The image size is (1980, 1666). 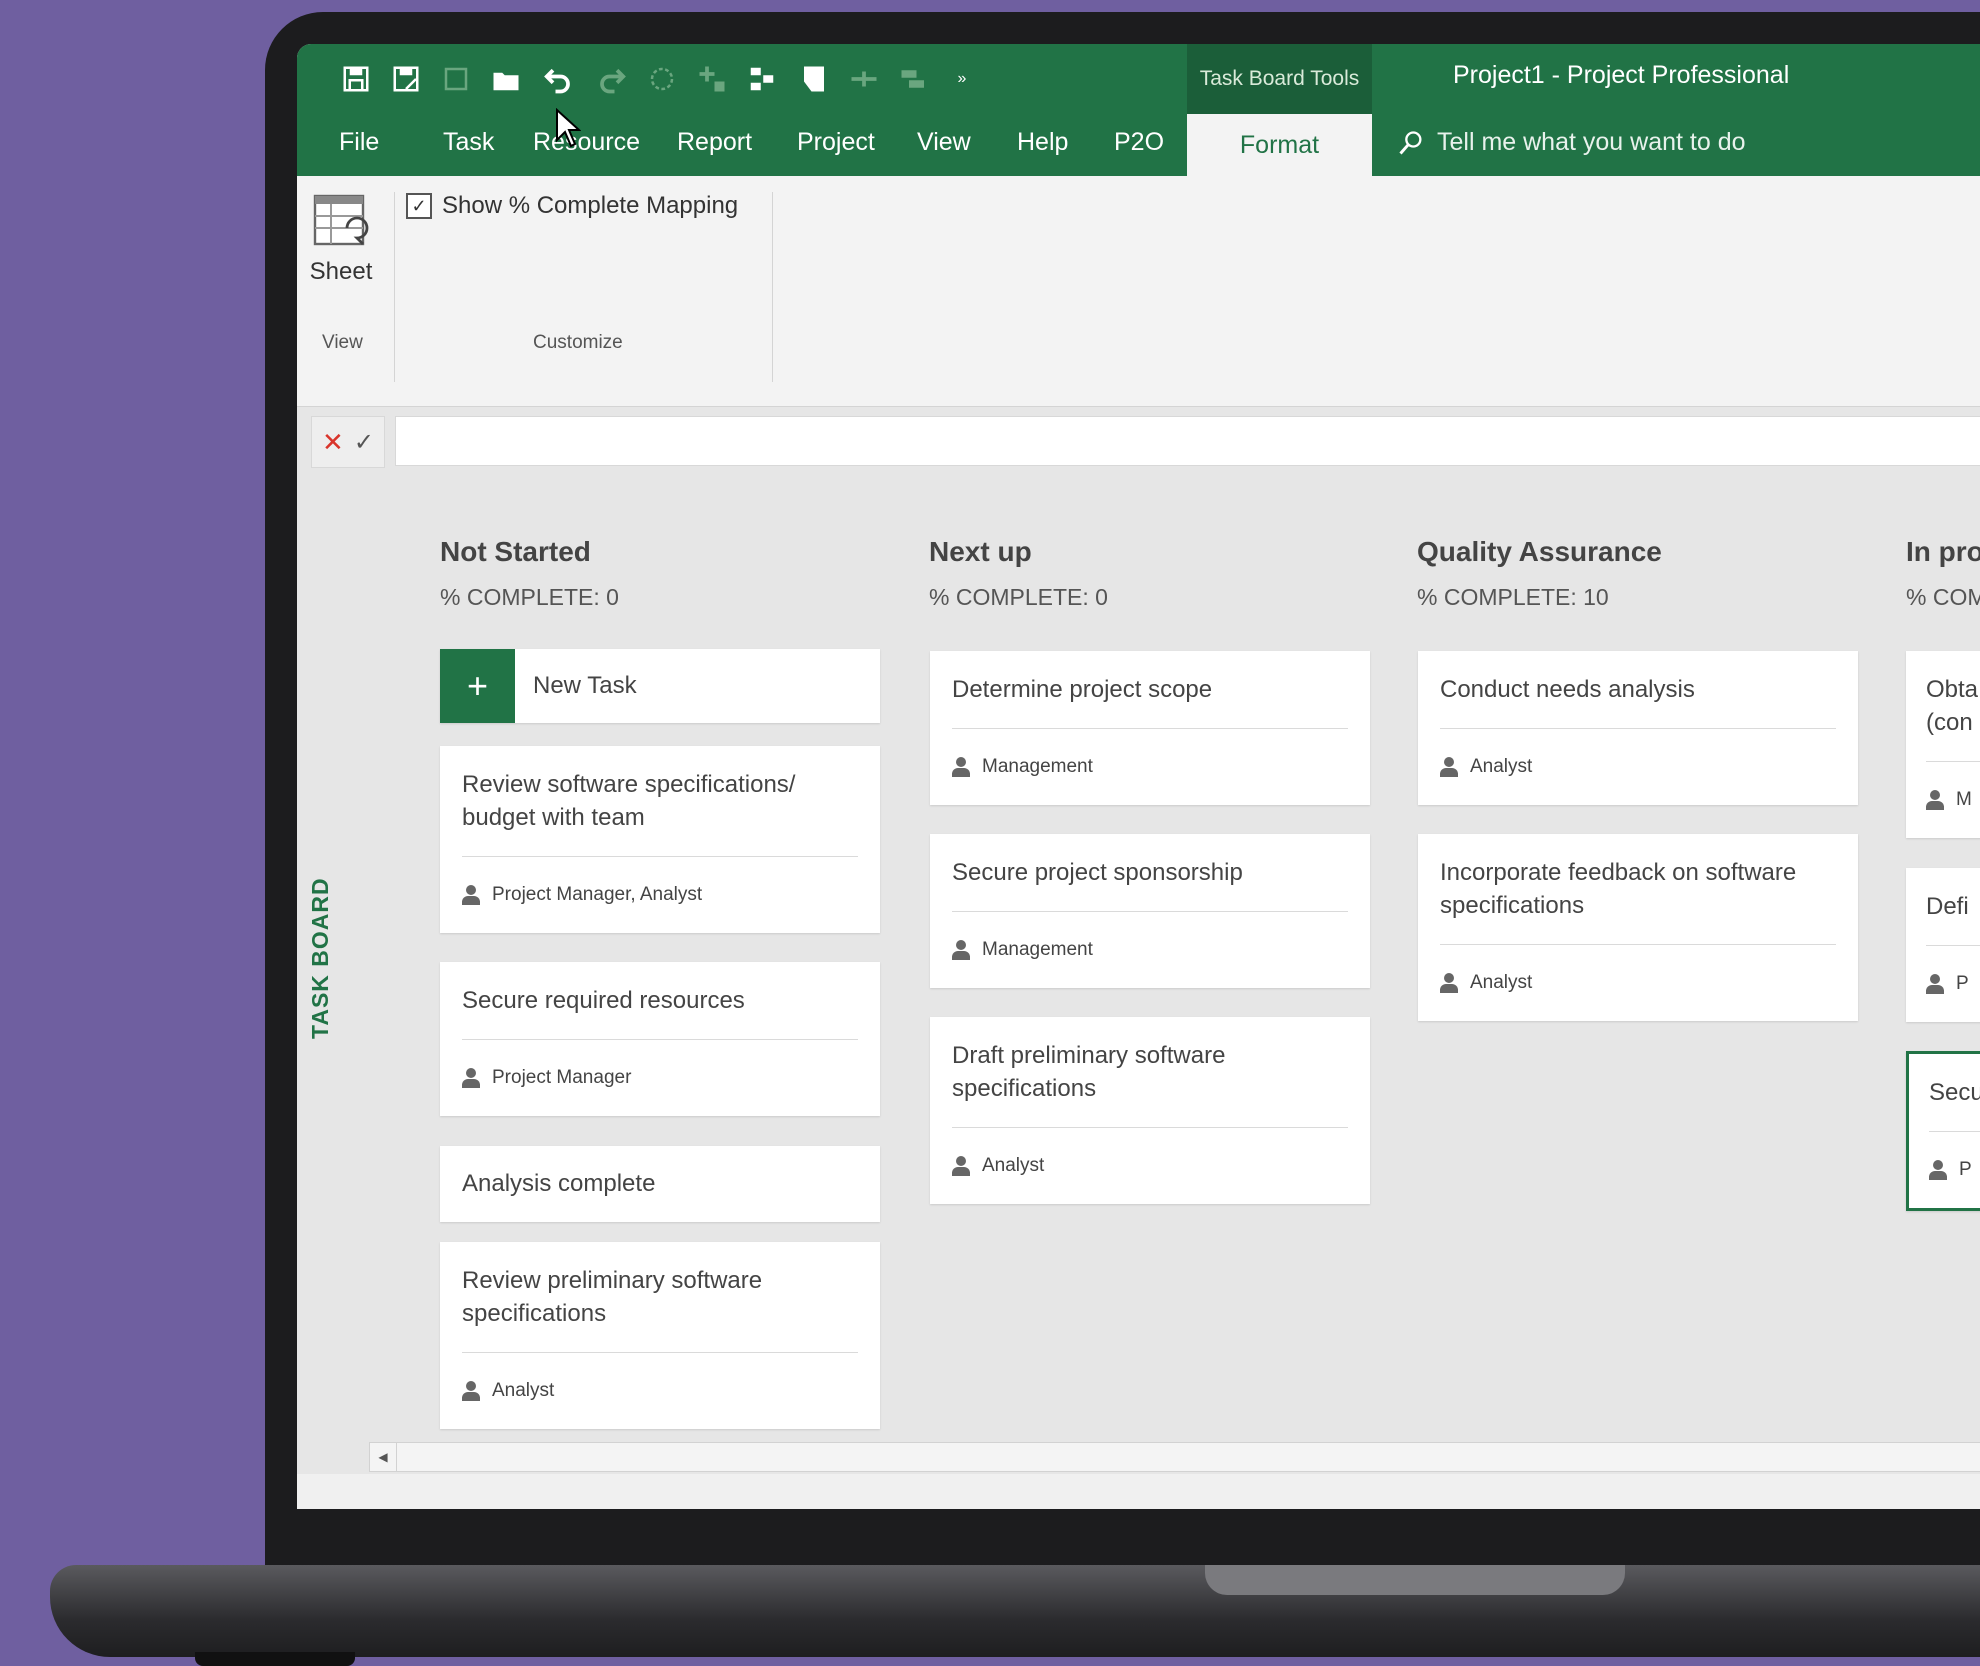 What do you see at coordinates (1567, 689) in the screenshot?
I see `card-title: Conduct needs analysis` at bounding box center [1567, 689].